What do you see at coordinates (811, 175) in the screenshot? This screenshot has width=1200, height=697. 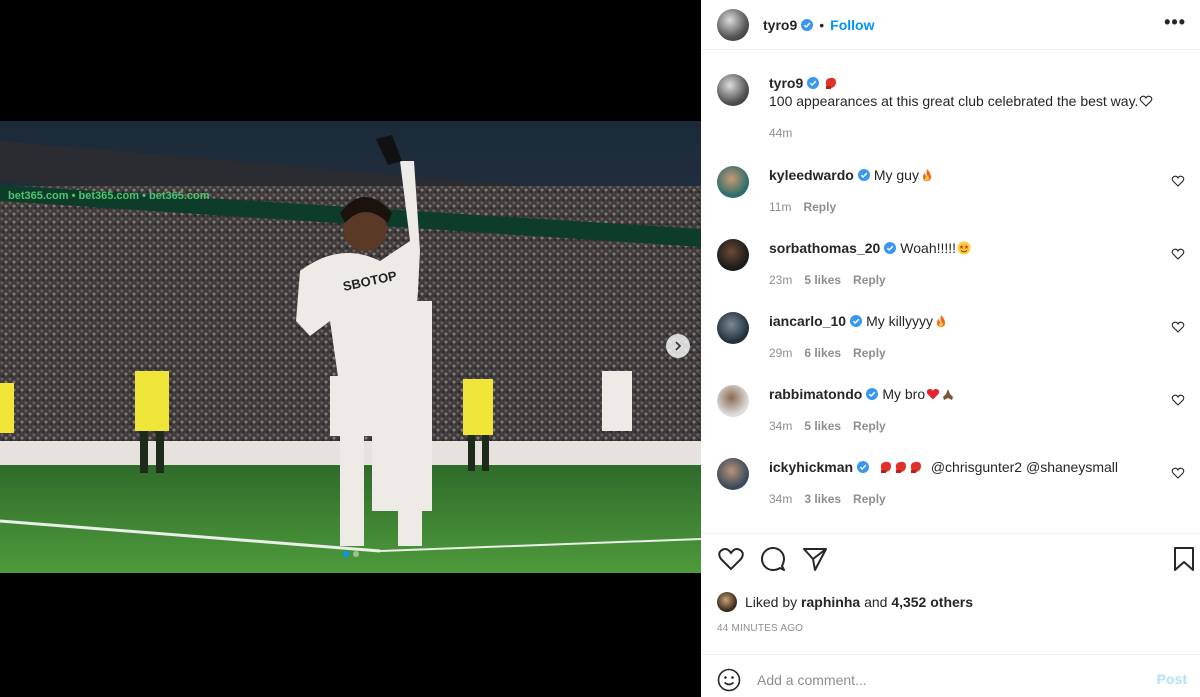 I see `comment-username: kyleedwardo` at bounding box center [811, 175].